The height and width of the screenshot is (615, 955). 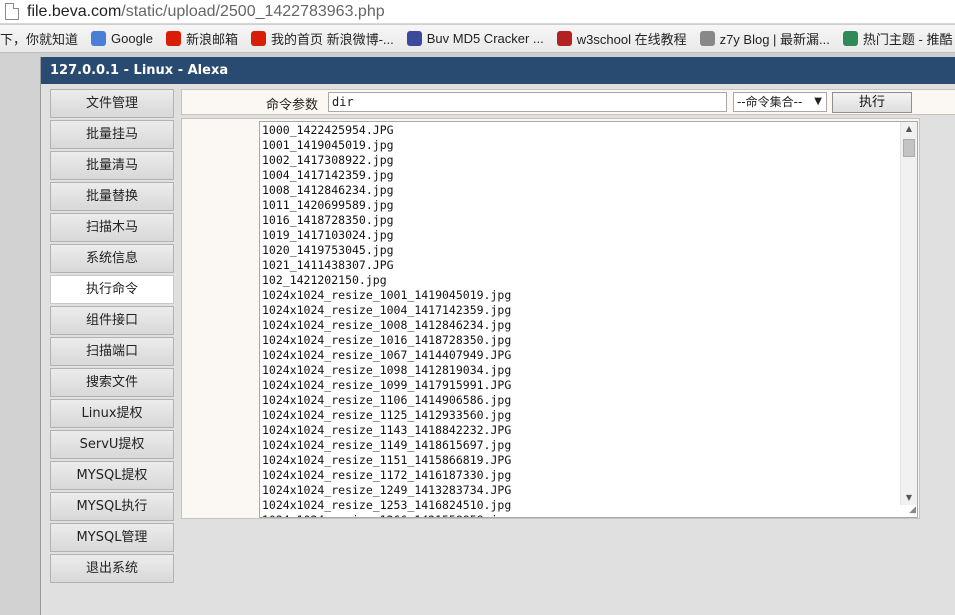 What do you see at coordinates (324, 280) in the screenshot?
I see `output-line: 102_1421202150.jpg` at bounding box center [324, 280].